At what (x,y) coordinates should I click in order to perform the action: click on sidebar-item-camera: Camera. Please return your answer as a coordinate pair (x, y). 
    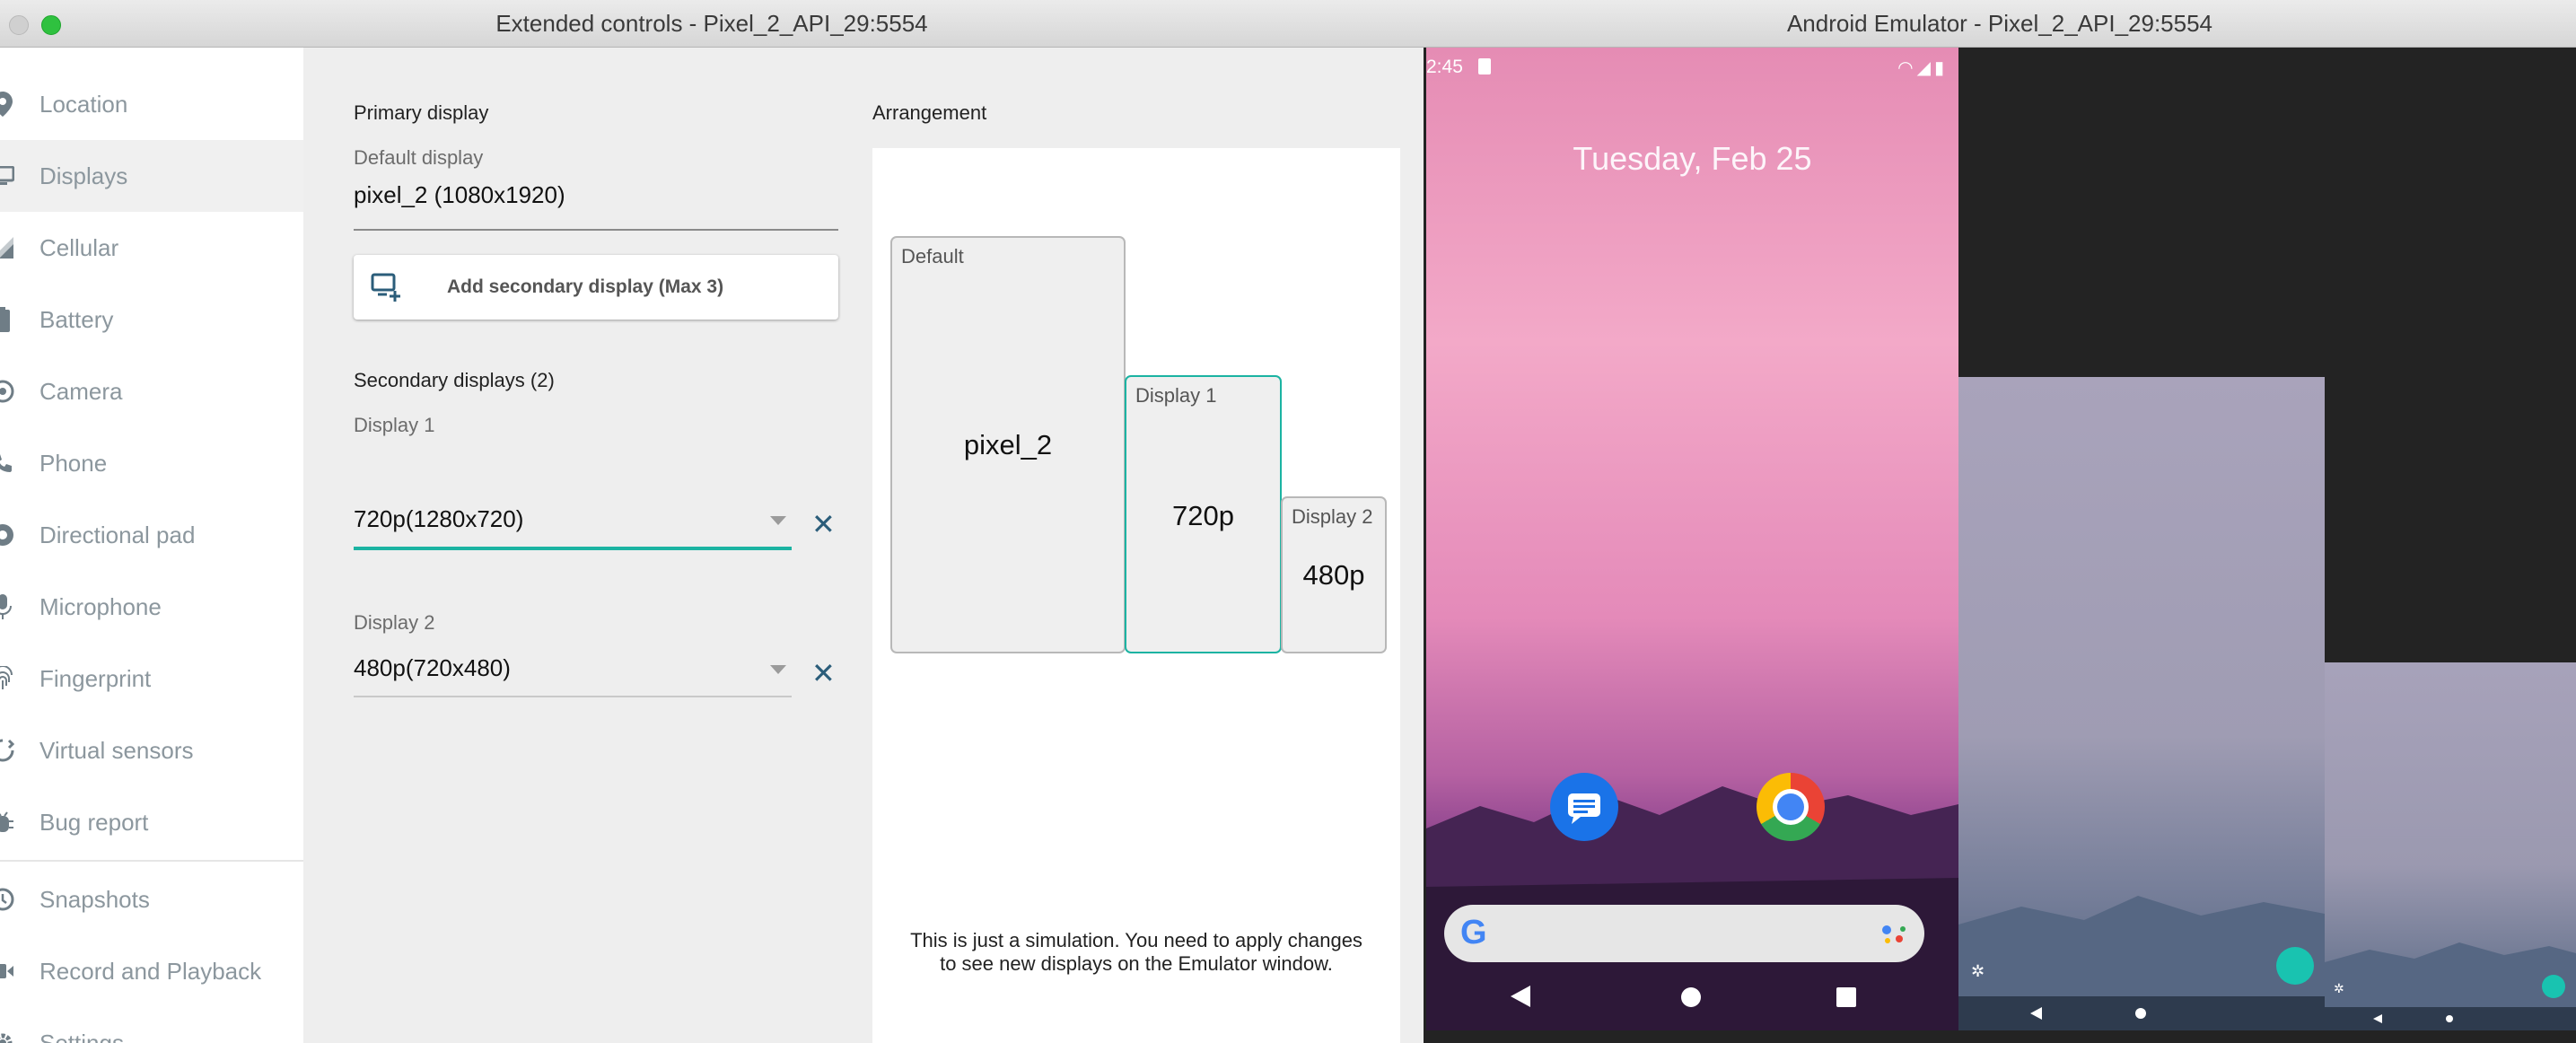
    Looking at the image, I should click on (151, 391).